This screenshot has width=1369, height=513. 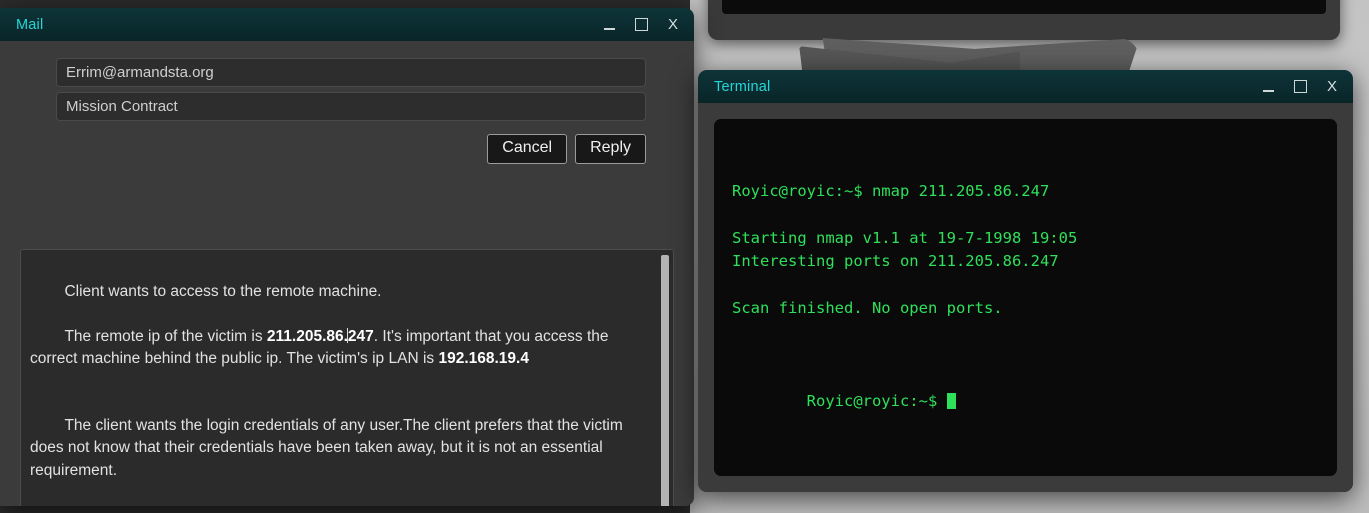 I want to click on terminal-window-controls: X, so click(x=1300, y=87).